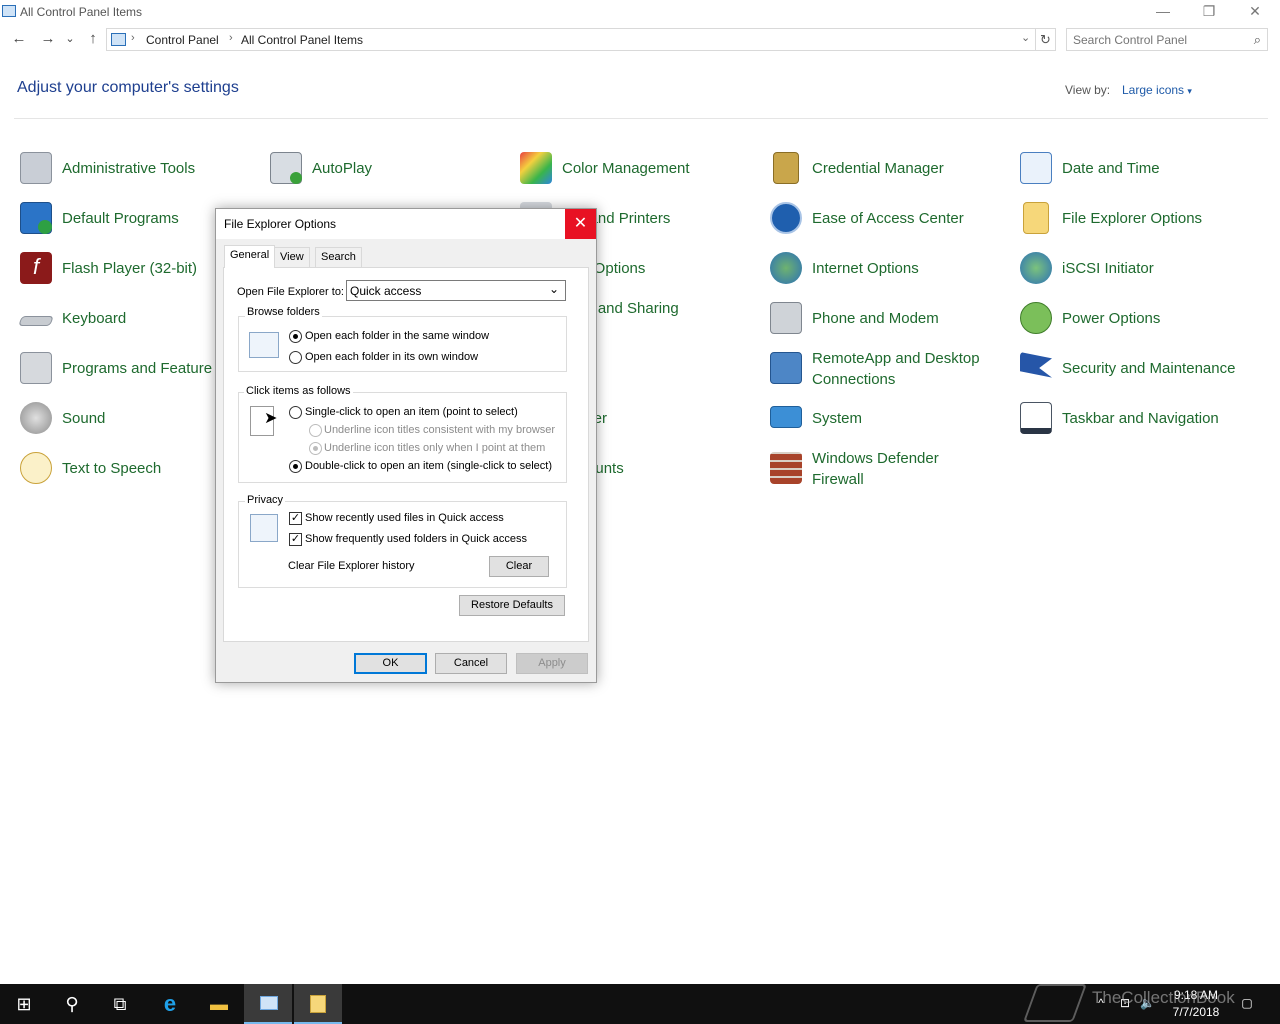  I want to click on item-label: RemoteApp and Desktop Connections, so click(896, 369).